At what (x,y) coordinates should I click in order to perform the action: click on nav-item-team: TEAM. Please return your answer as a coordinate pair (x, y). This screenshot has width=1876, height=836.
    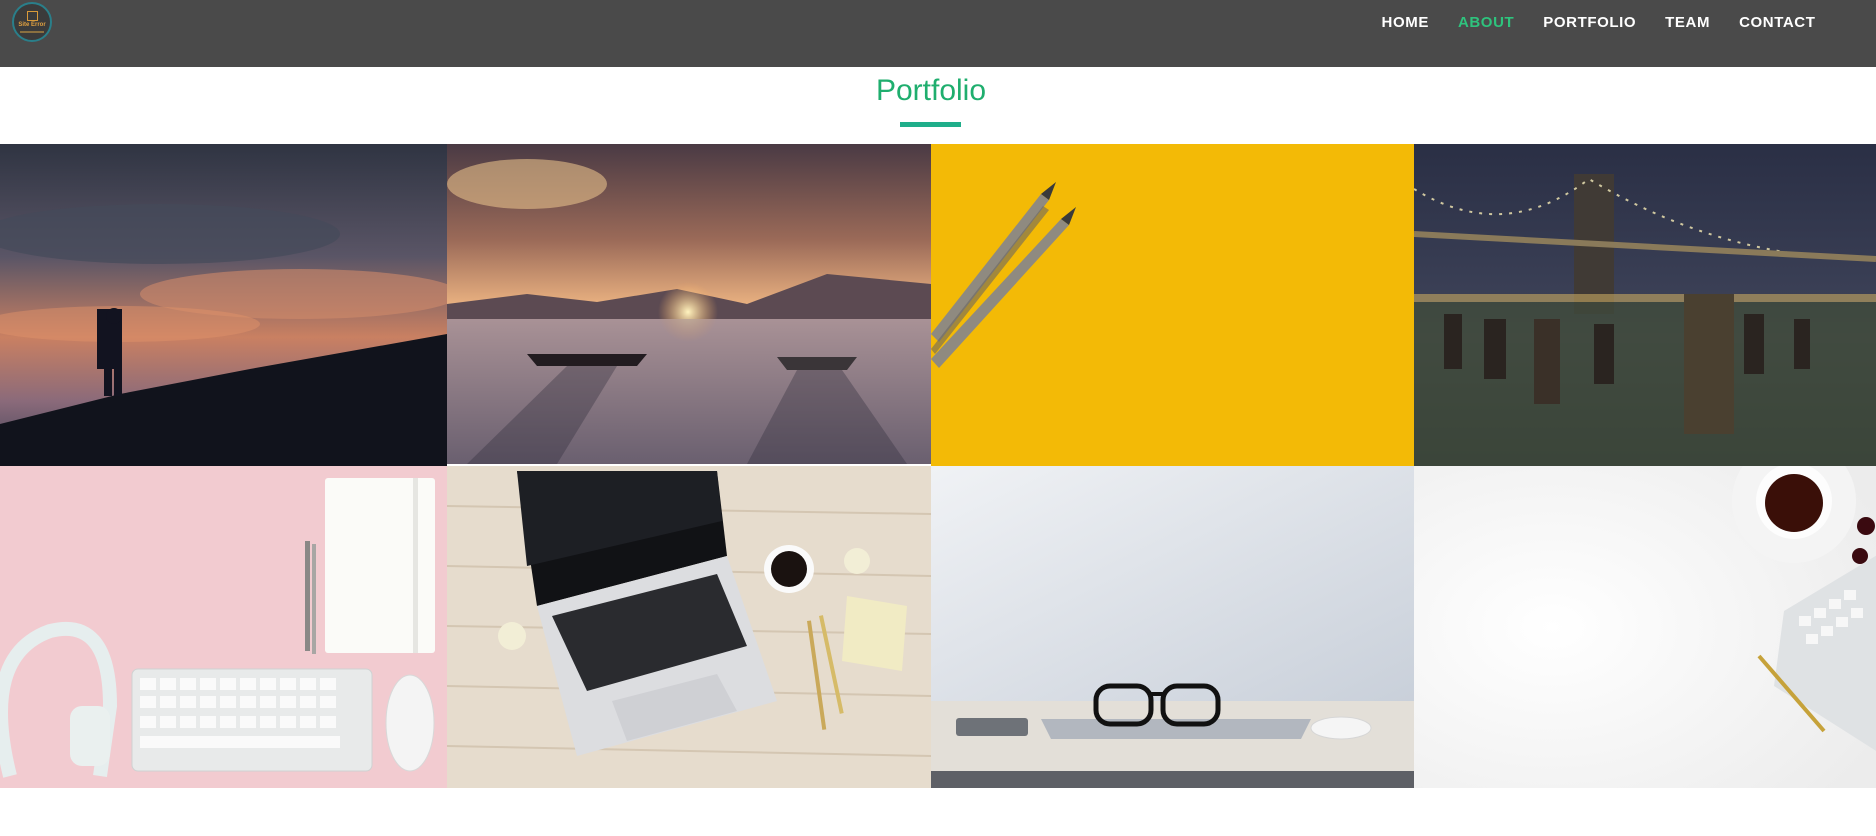
    Looking at the image, I should click on (1688, 22).